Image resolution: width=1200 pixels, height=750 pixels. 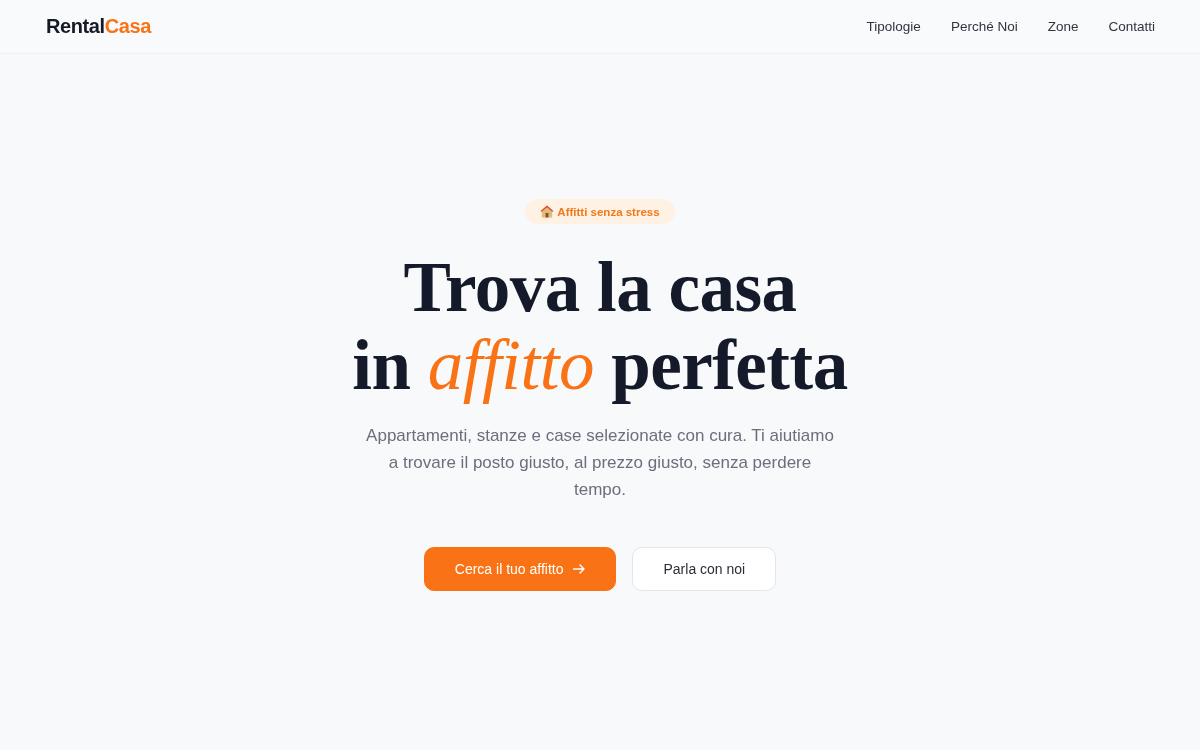 What do you see at coordinates (704, 569) in the screenshot?
I see `contact-button: Parla con noi` at bounding box center [704, 569].